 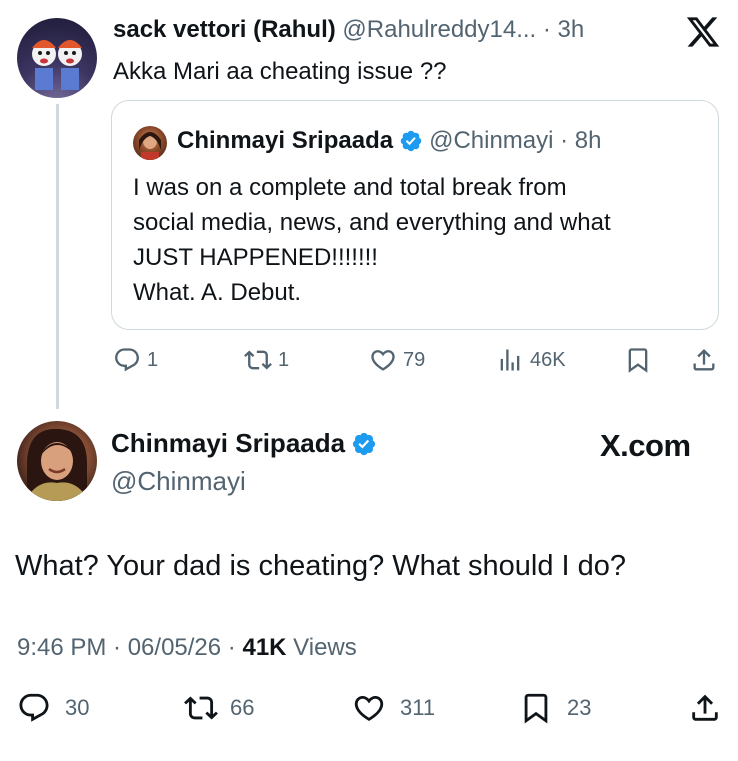 What do you see at coordinates (150, 143) in the screenshot?
I see `quoted-author-avatar` at bounding box center [150, 143].